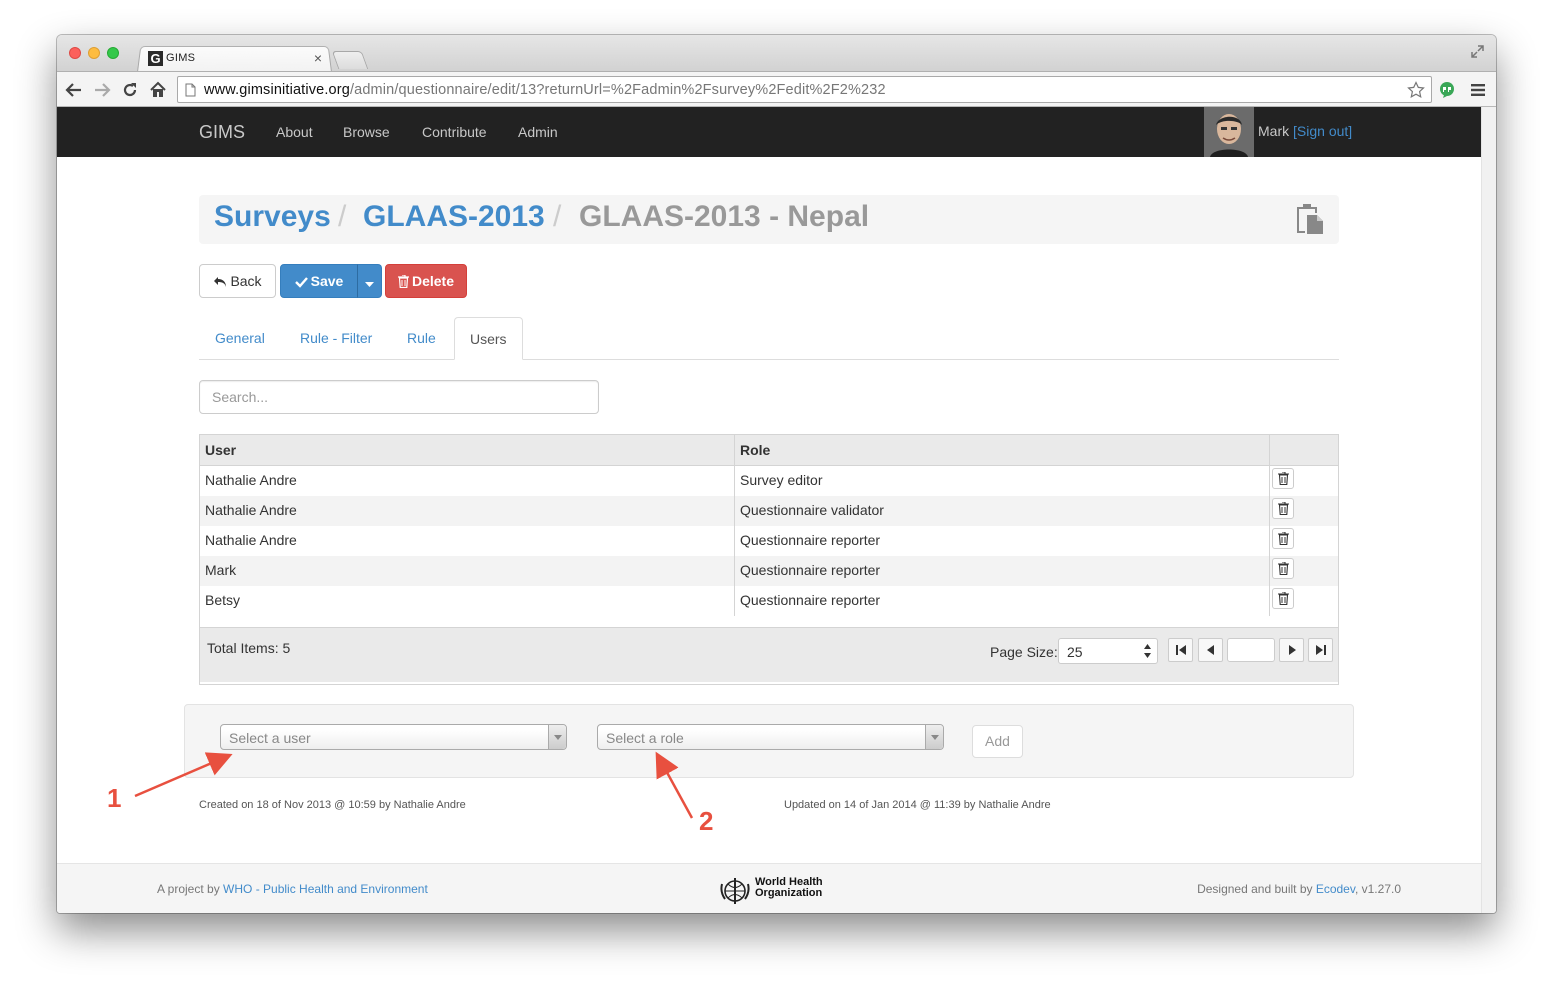 Image resolution: width=1553 pixels, height=992 pixels. What do you see at coordinates (706, 821) in the screenshot?
I see `annotation-label-2: 2` at bounding box center [706, 821].